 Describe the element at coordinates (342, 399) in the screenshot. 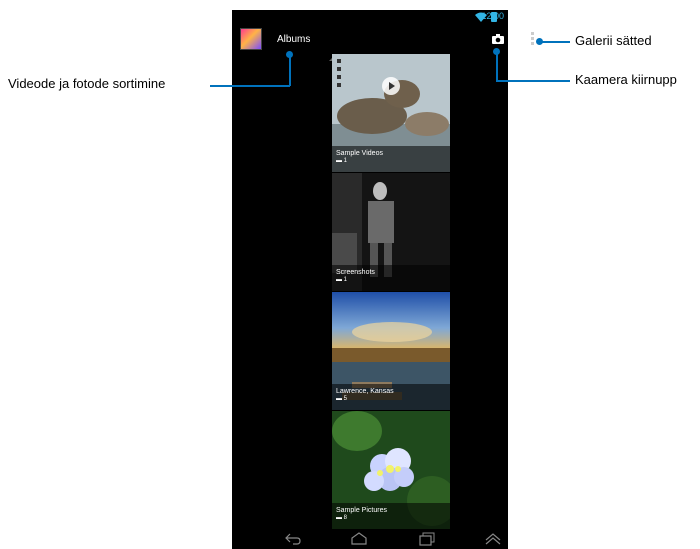

I see `album-count: ▬ 5` at that location.